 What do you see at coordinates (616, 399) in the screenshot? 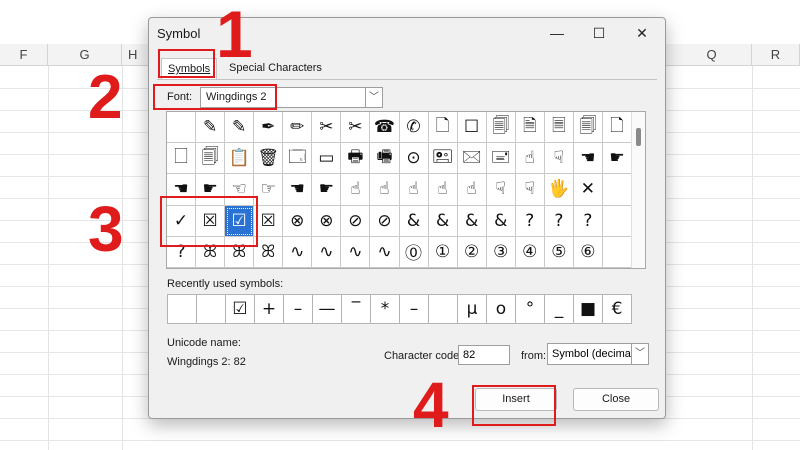
I see `close-button: Close` at bounding box center [616, 399].